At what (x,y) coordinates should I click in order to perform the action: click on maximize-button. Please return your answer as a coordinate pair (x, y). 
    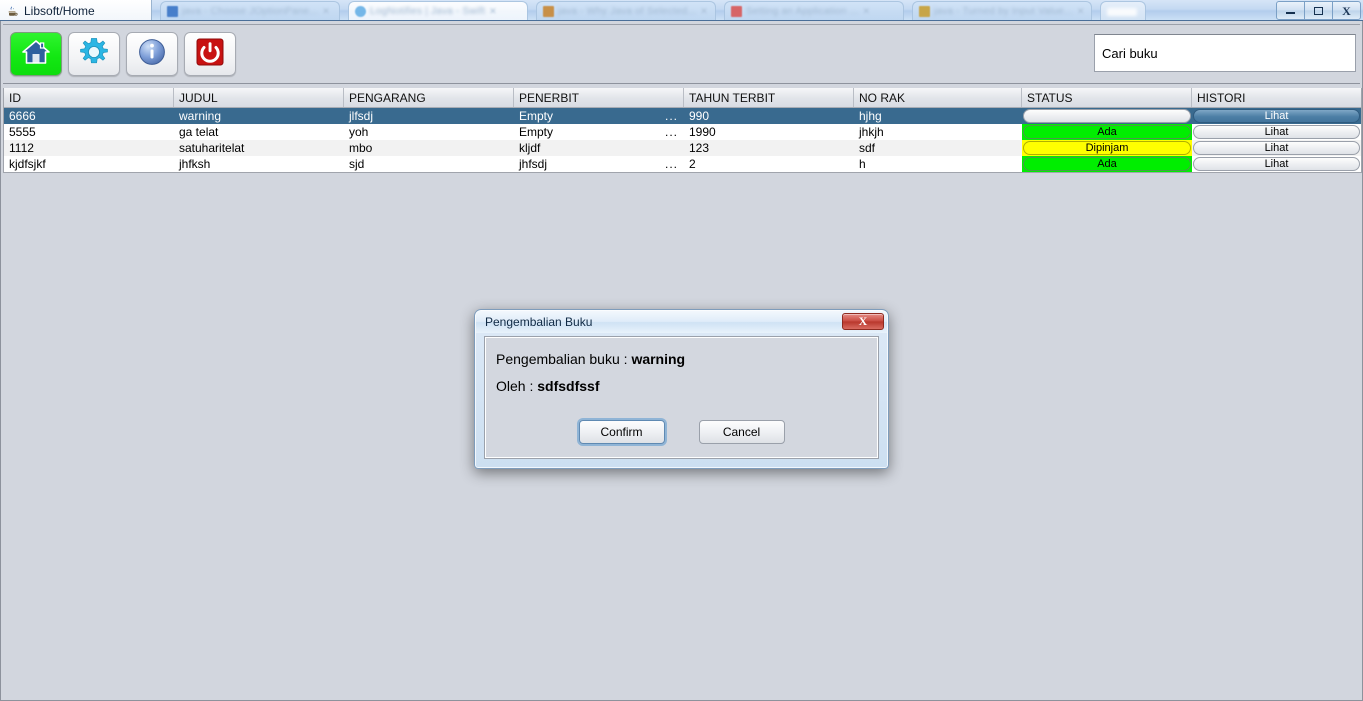
    Looking at the image, I should click on (1318, 10).